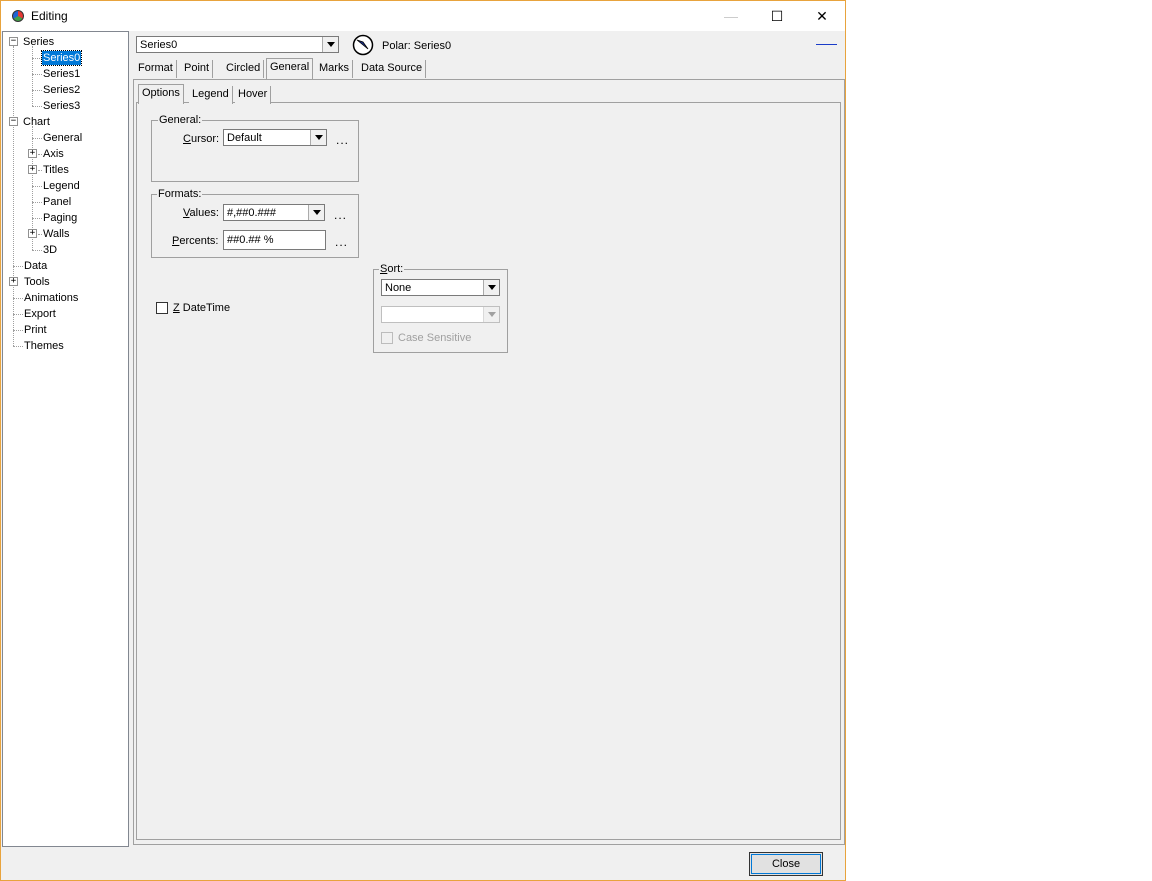 The width and height of the screenshot is (1152, 881). Describe the element at coordinates (40, 314) in the screenshot. I see `tree-item-export: Export` at that location.